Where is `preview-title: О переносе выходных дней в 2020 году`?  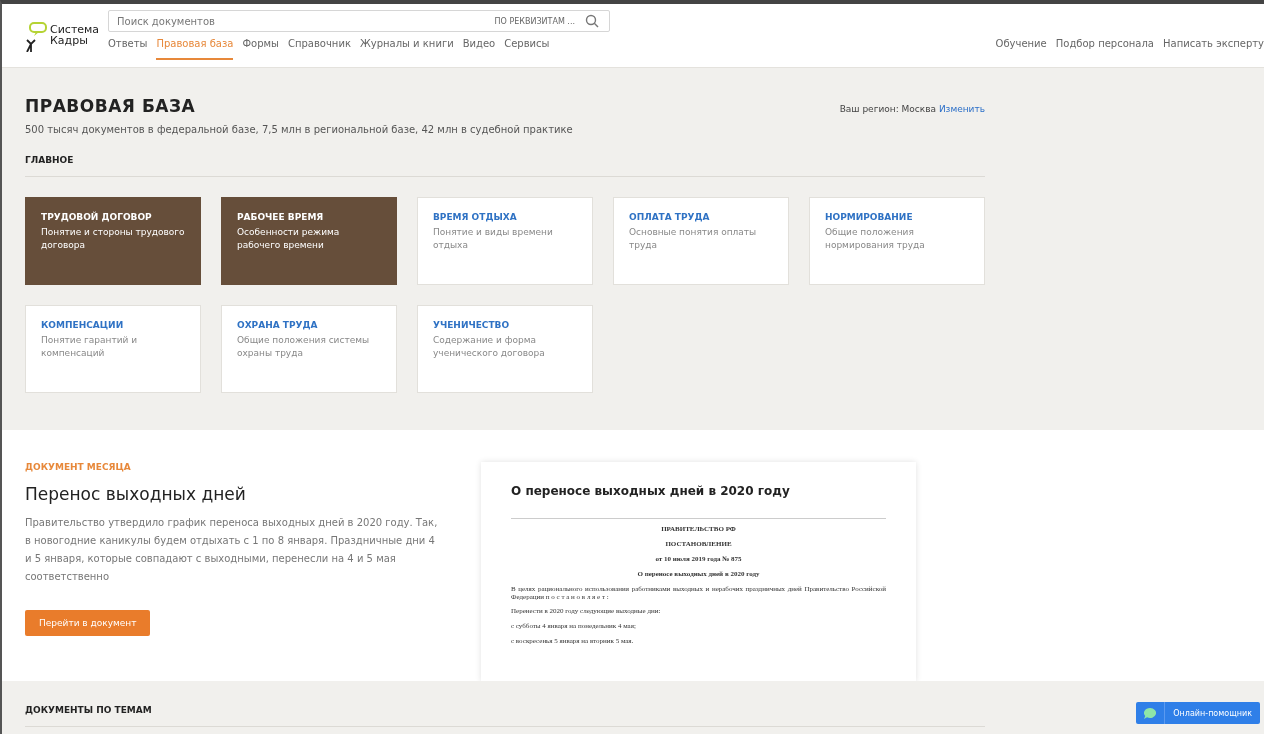
preview-title: О переносе выходных дней в 2020 году is located at coordinates (651, 491).